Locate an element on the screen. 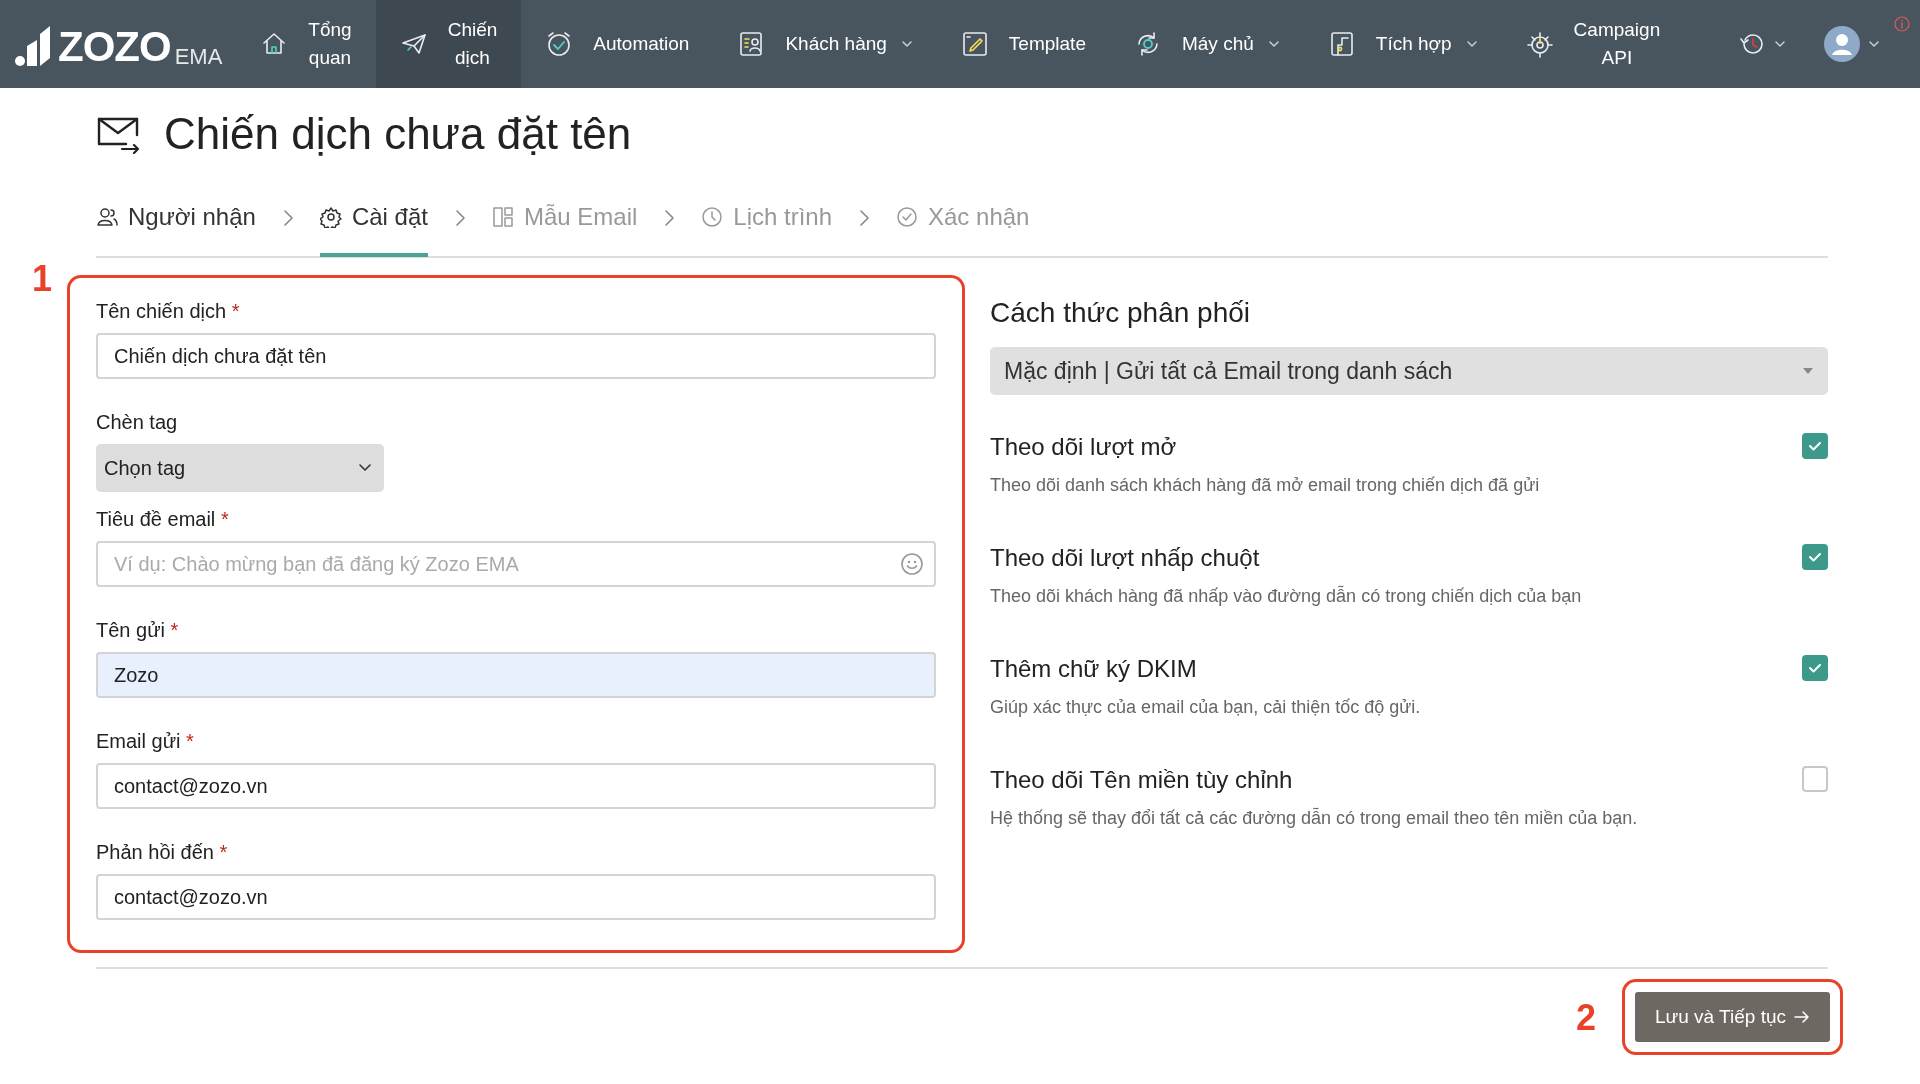  option-title: Thêm chữ ký DKIM is located at coordinates (1094, 669).